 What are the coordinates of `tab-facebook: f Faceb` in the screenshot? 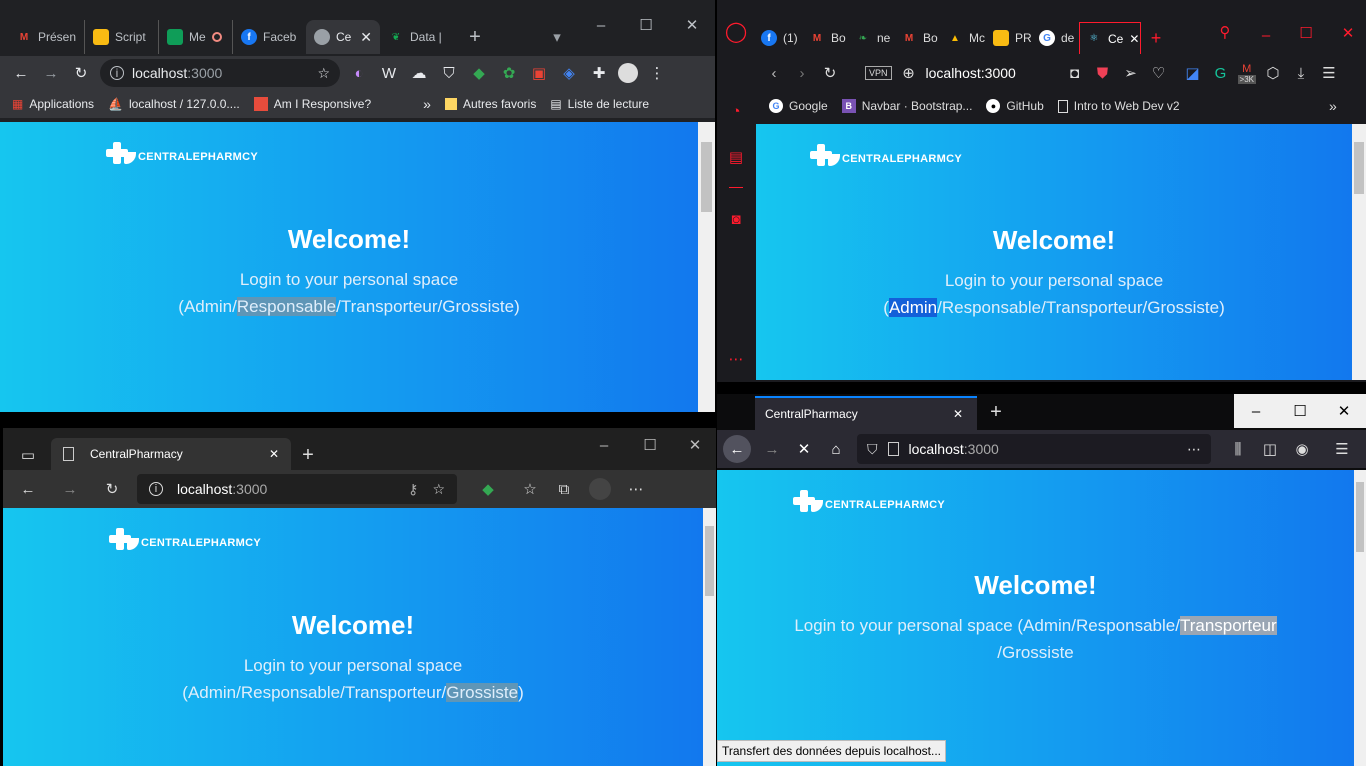 It's located at (269, 37).